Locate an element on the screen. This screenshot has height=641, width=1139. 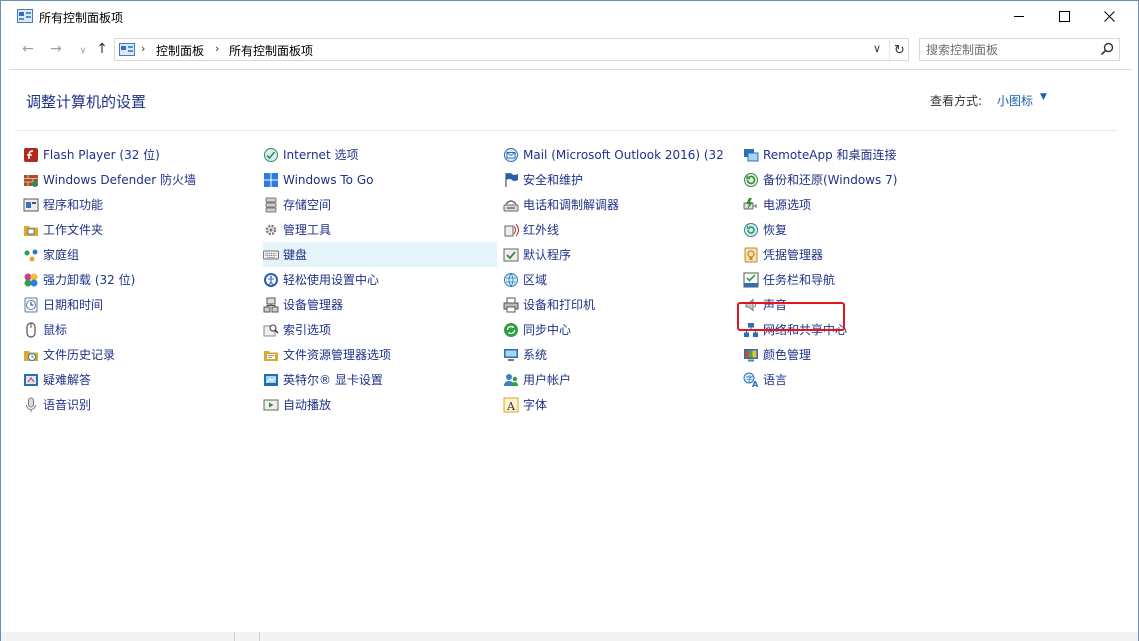
control-panel-item: 家庭组 is located at coordinates (134, 254).